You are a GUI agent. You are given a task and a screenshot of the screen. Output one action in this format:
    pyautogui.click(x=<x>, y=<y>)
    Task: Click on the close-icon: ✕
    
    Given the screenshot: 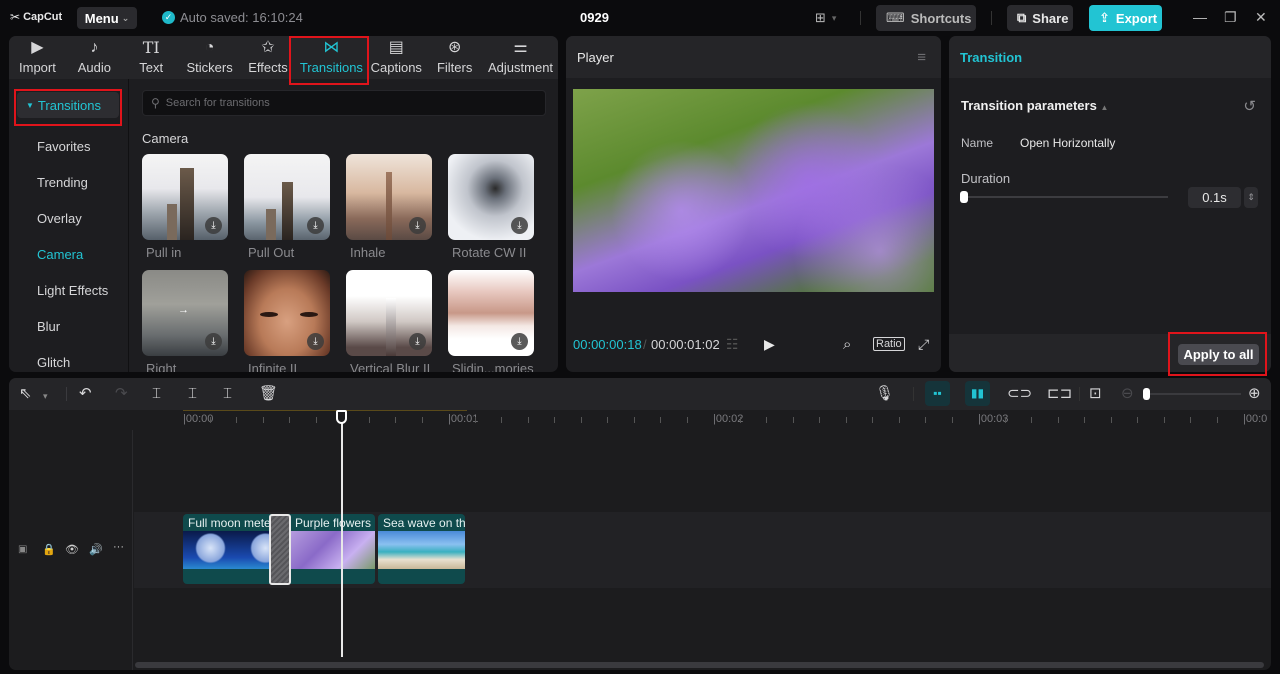 What is the action you would take?
    pyautogui.click(x=1261, y=17)
    